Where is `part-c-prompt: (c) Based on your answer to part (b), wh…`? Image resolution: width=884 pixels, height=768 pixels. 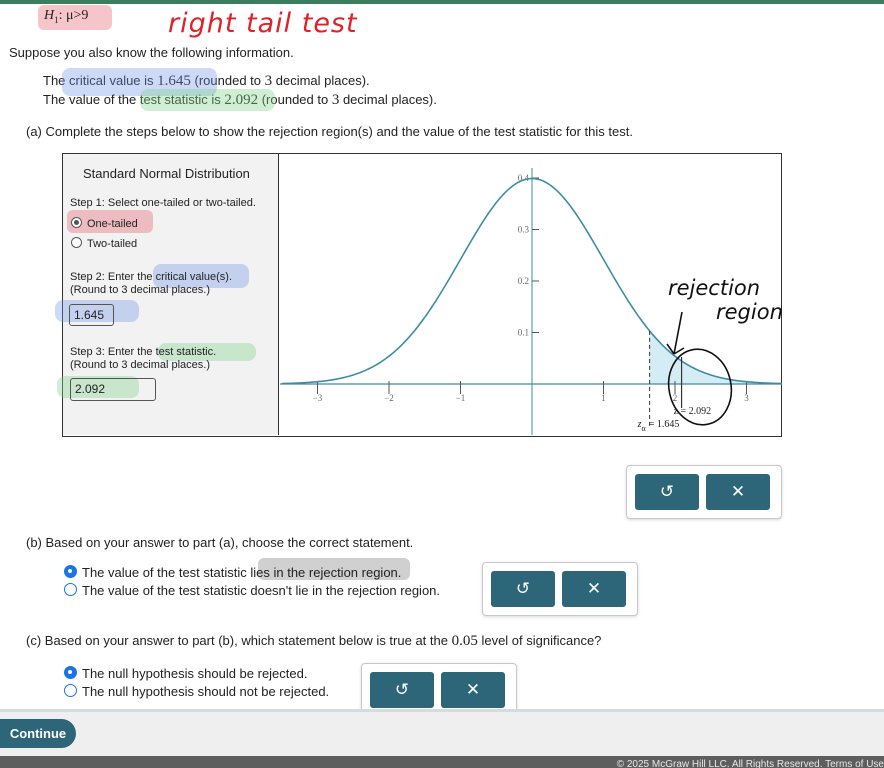
part-c-prompt: (c) Based on your answer to part (b), wh… is located at coordinates (314, 641).